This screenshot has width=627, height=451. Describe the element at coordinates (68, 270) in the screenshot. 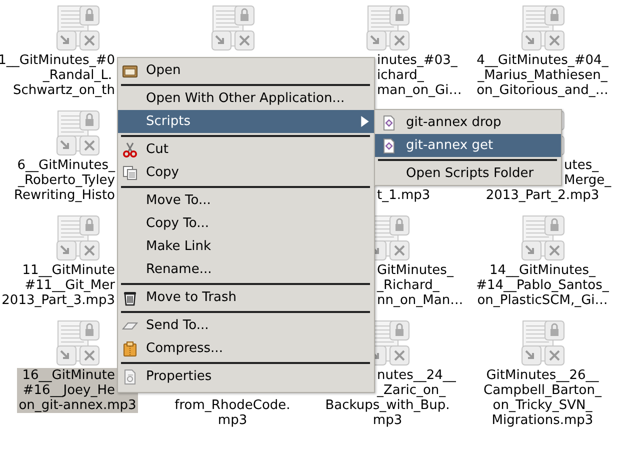

I see `file-name: 11__GitMinute` at that location.